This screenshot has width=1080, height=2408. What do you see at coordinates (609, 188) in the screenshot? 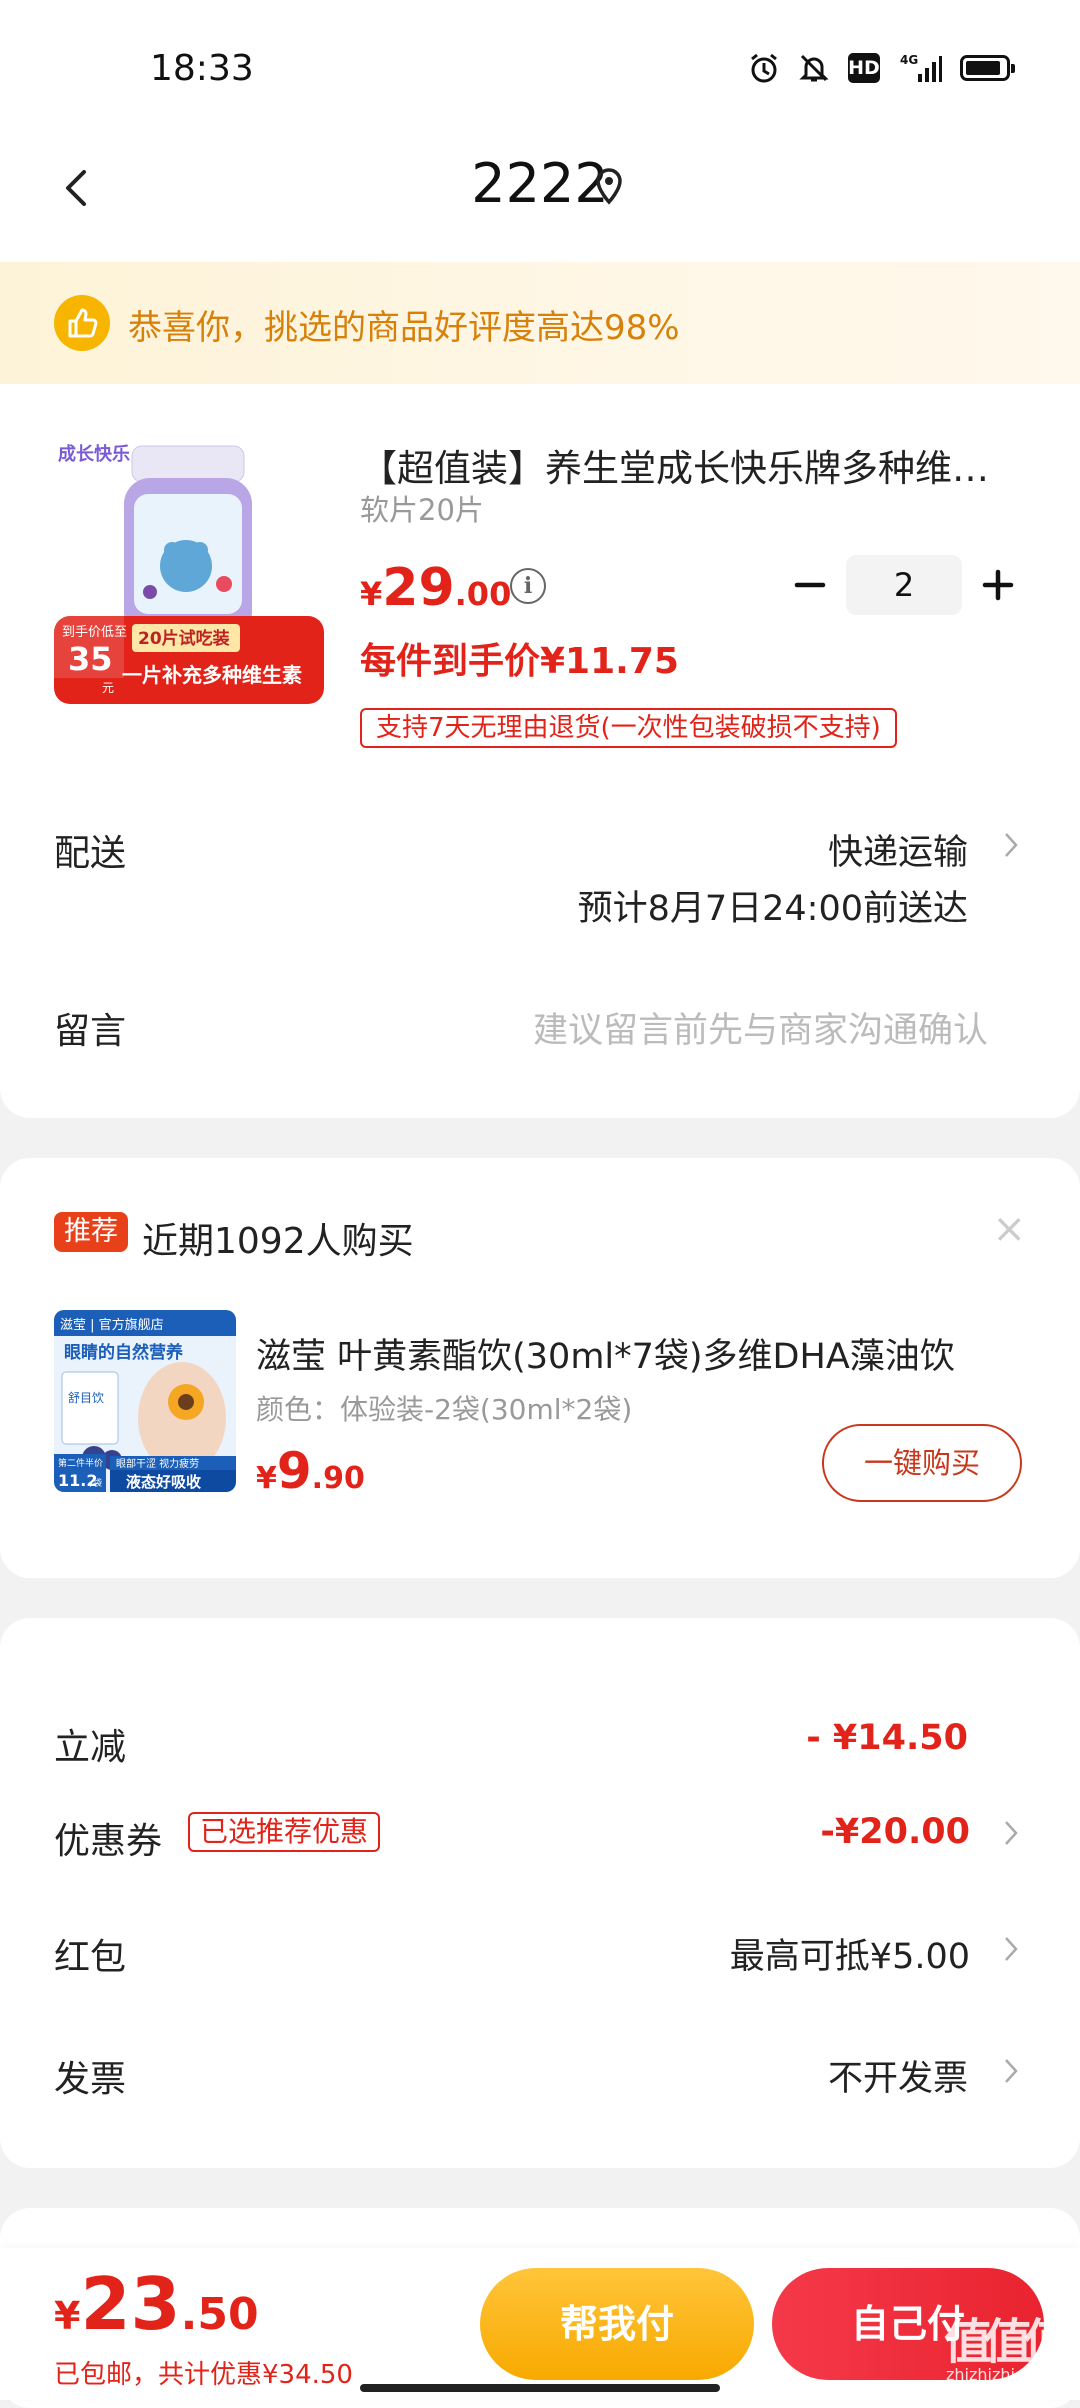
I see `location-pin-icon` at bounding box center [609, 188].